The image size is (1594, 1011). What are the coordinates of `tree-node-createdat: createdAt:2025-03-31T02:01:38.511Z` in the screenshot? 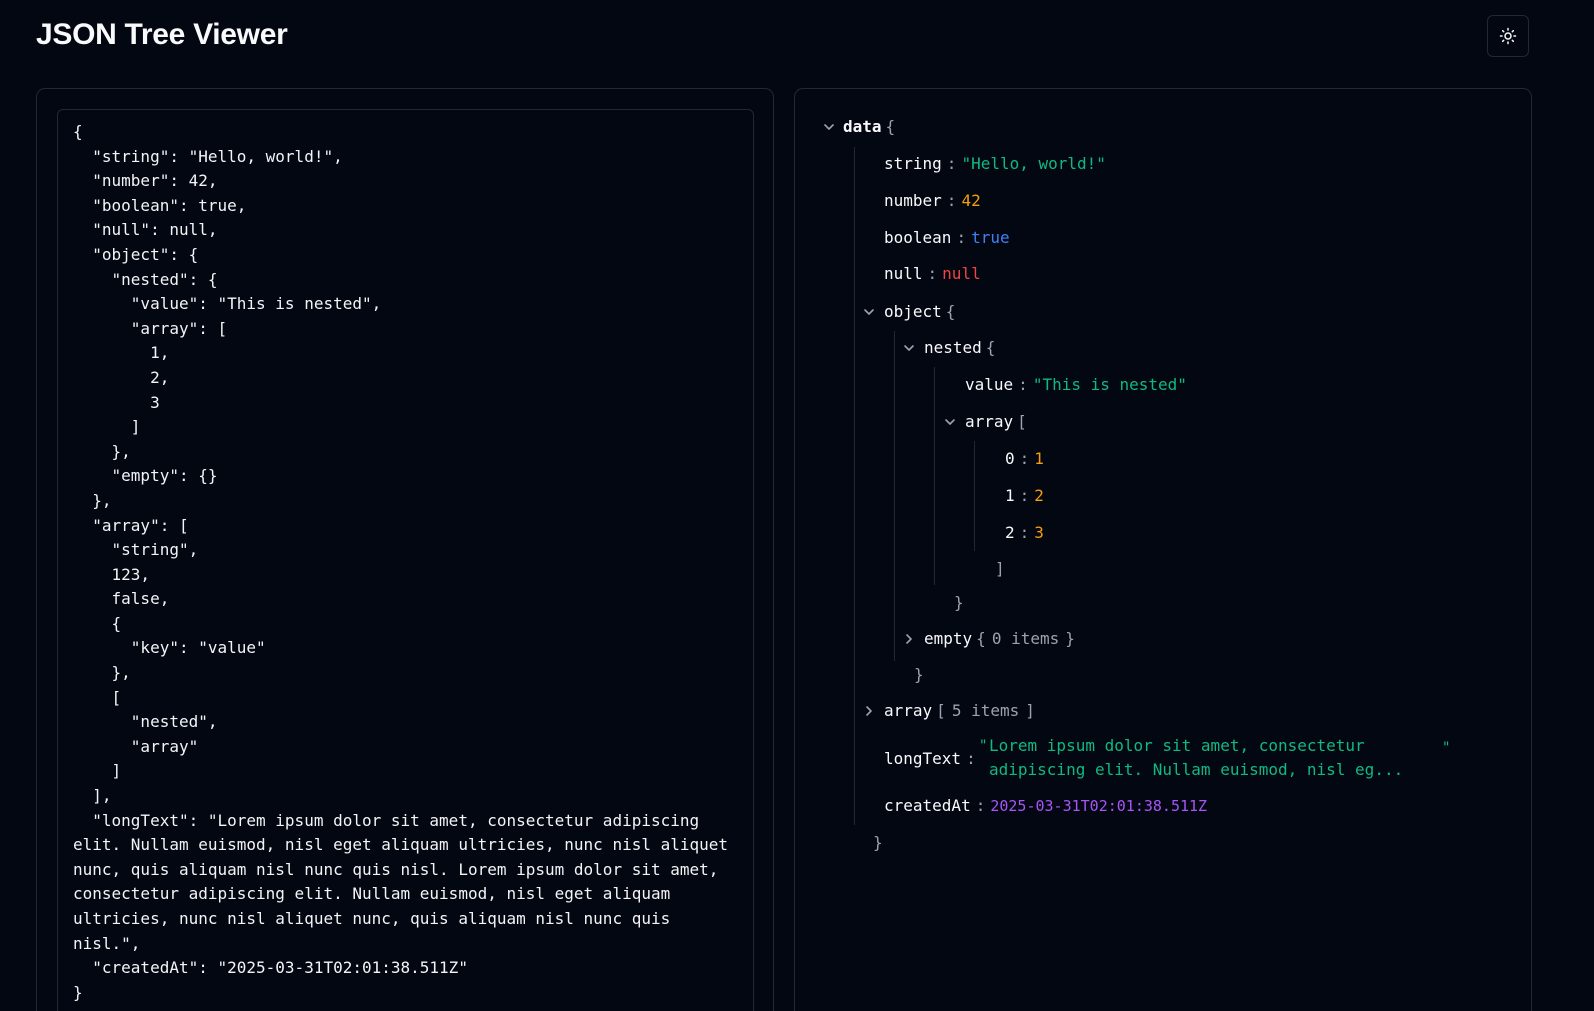 It's located at (1045, 806).